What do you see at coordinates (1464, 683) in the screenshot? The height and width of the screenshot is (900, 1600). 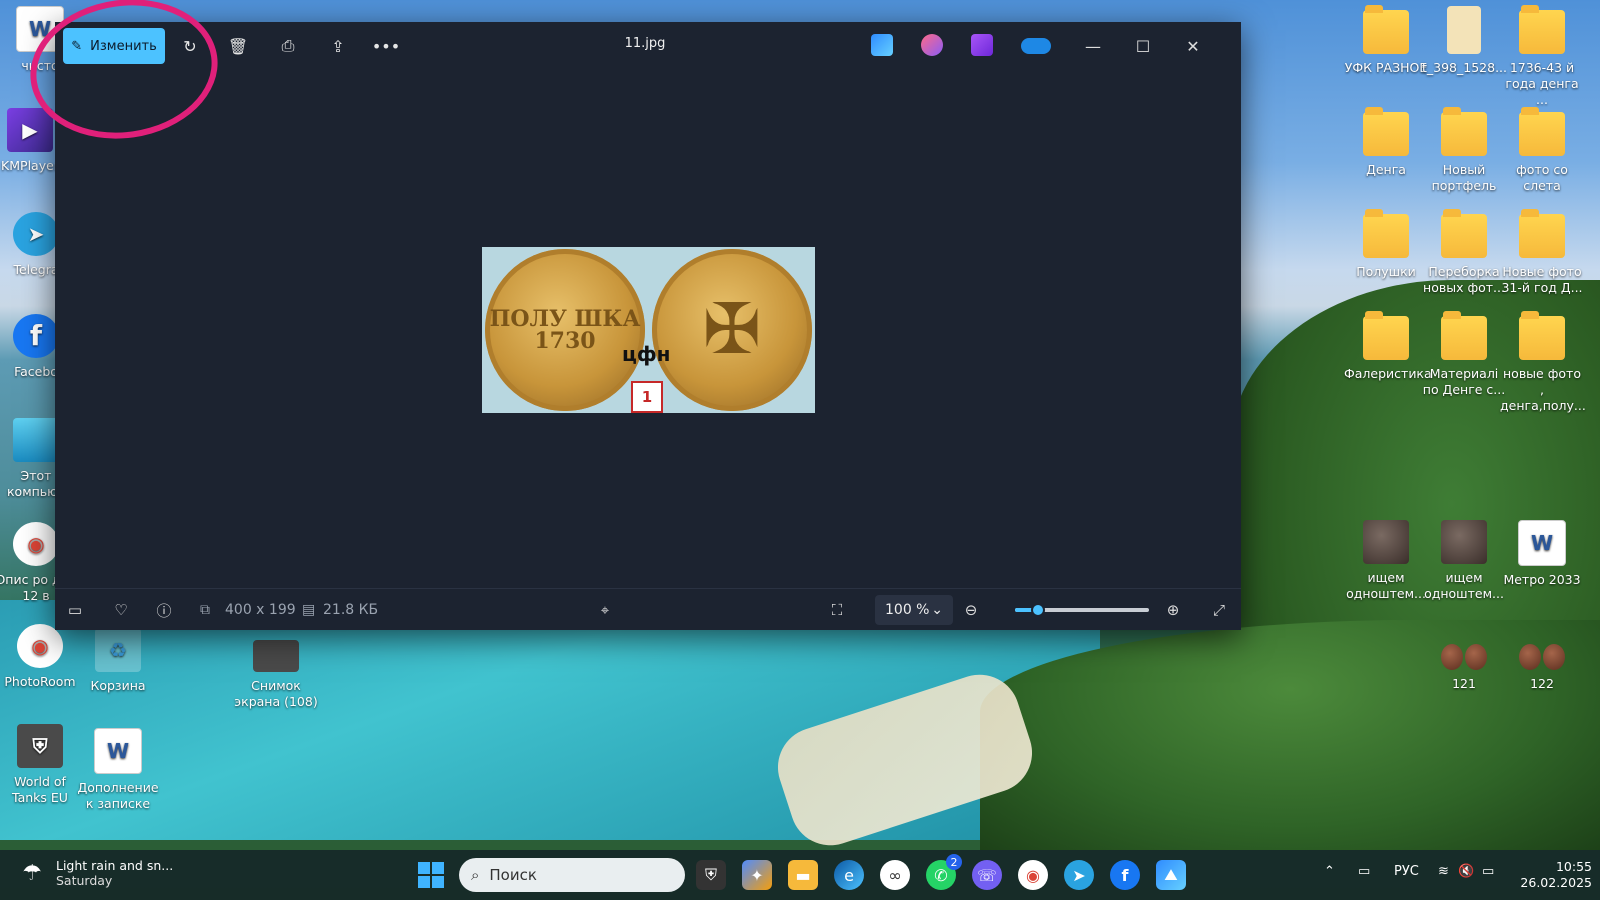 I see `desktop-icon-label: 121` at bounding box center [1464, 683].